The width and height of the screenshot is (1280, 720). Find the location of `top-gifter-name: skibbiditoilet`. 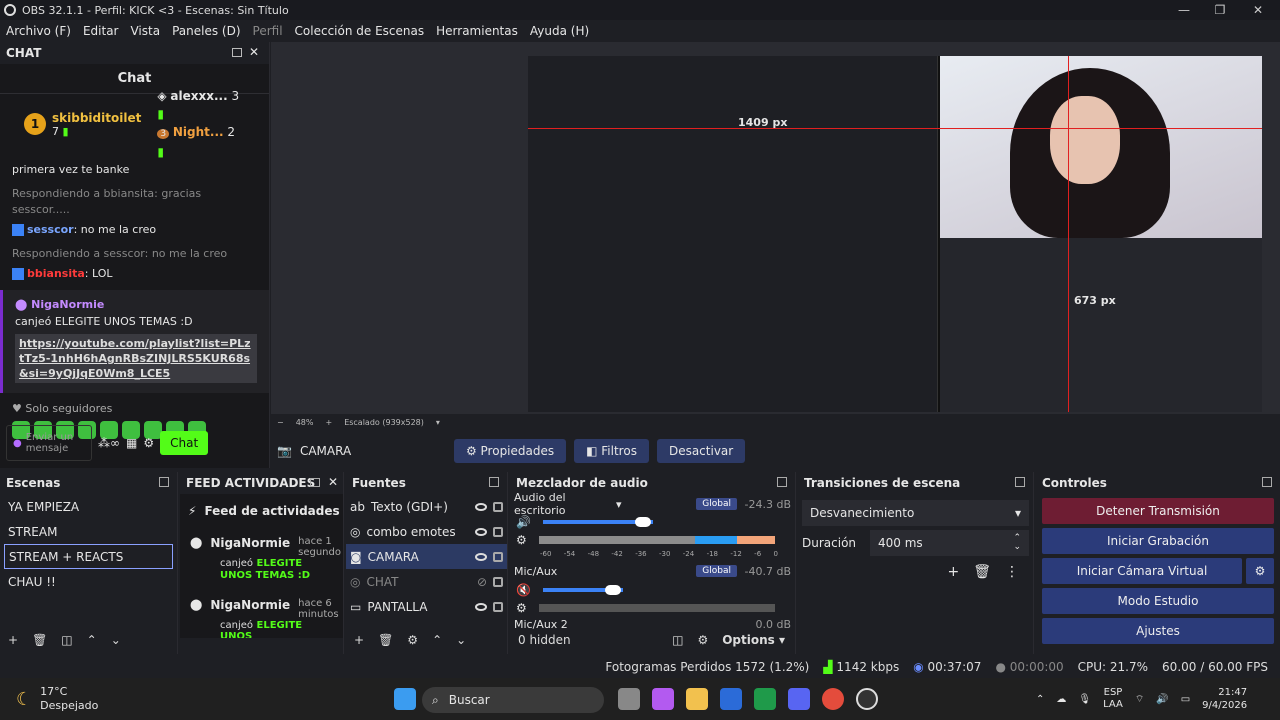

top-gifter-name: skibbiditoilet is located at coordinates (96, 118).